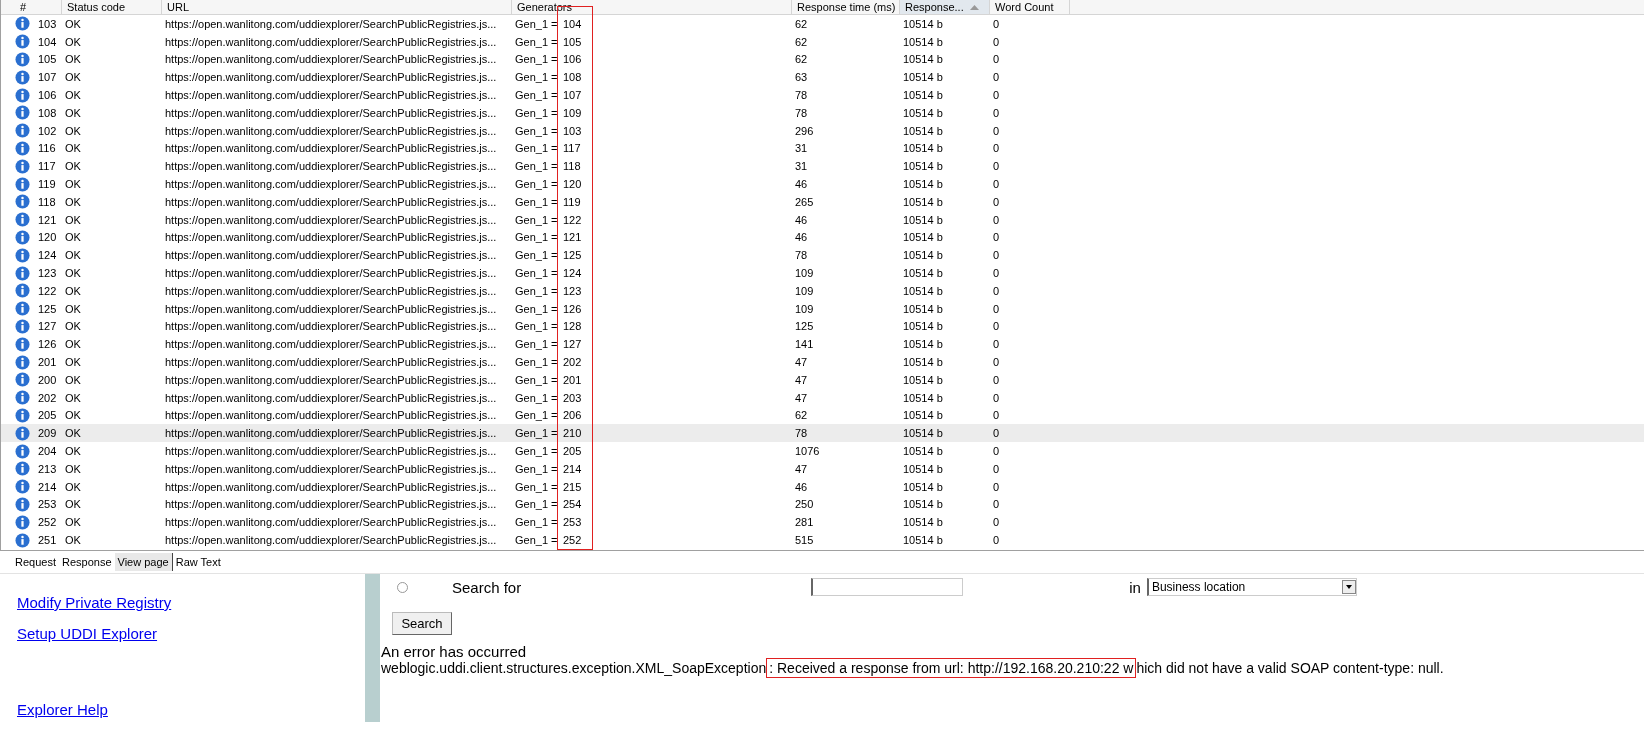 The width and height of the screenshot is (1644, 749). I want to click on tab: Raw Text, so click(198, 562).